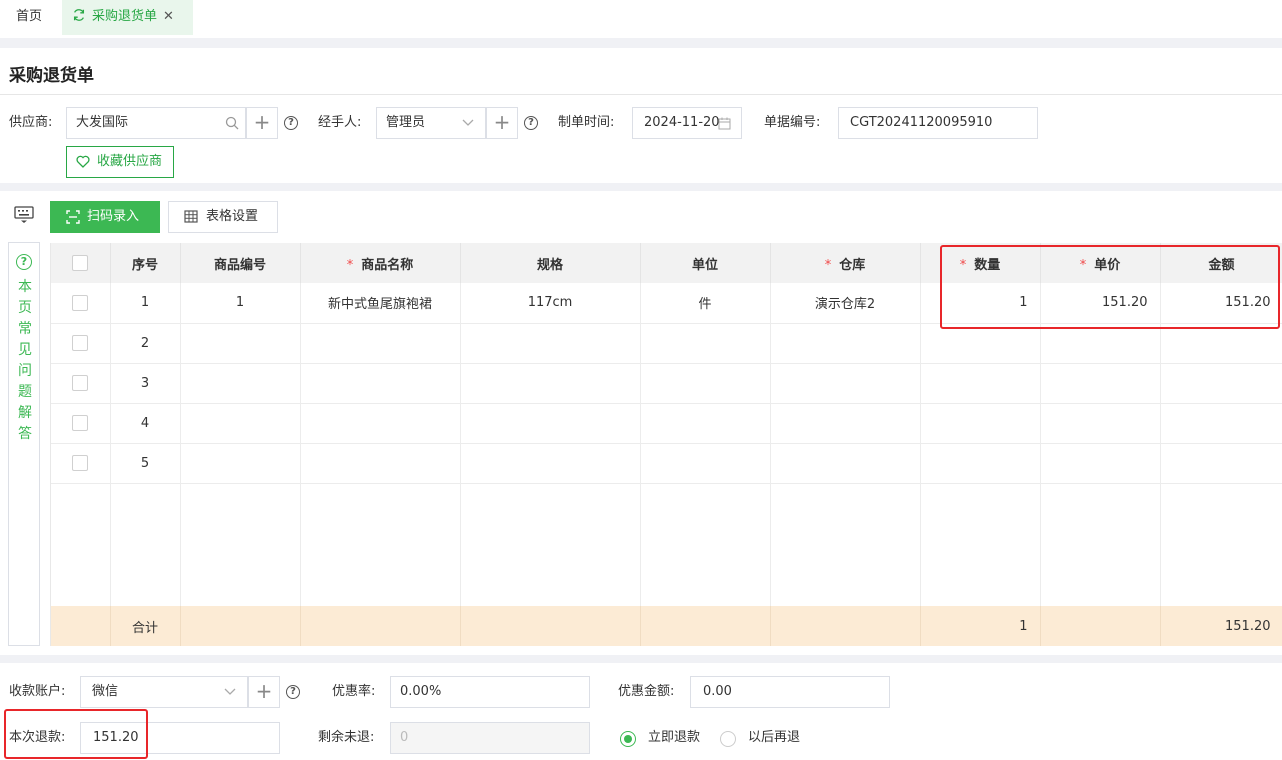 The height and width of the screenshot is (760, 1282). I want to click on date-input: 2024-11-20, so click(687, 123).